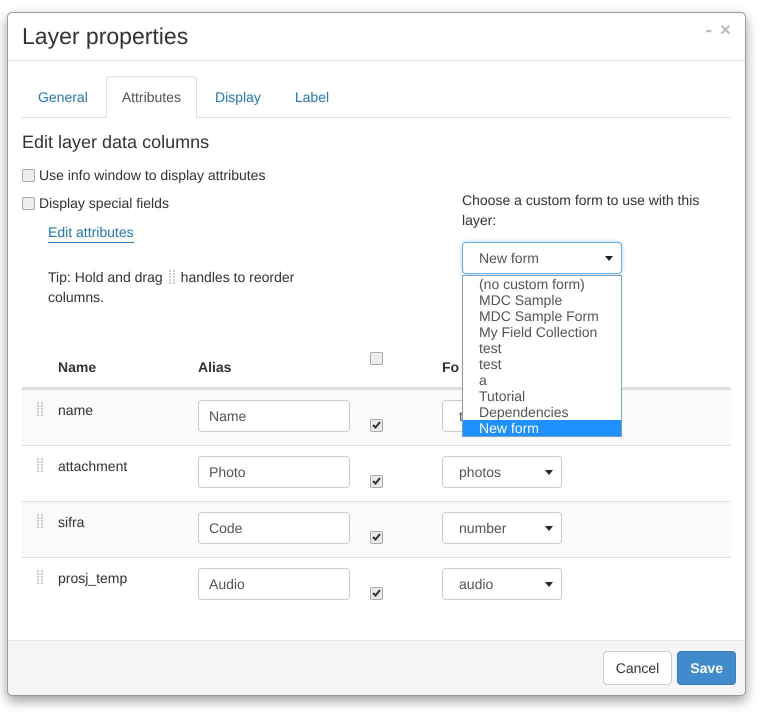 Image resolution: width=760 pixels, height=720 pixels. Describe the element at coordinates (542, 258) in the screenshot. I see `custom-form-select: New form` at that location.